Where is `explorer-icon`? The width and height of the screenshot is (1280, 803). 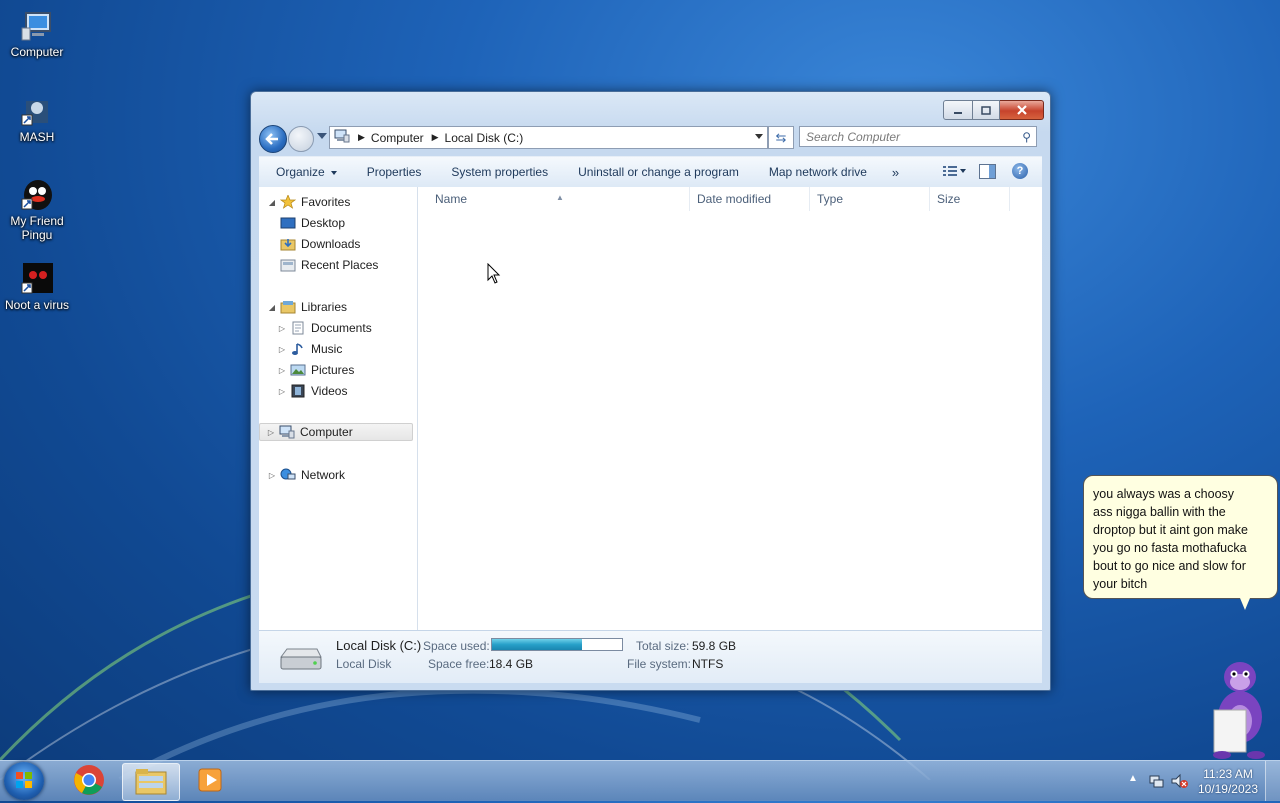 explorer-icon is located at coordinates (151, 782).